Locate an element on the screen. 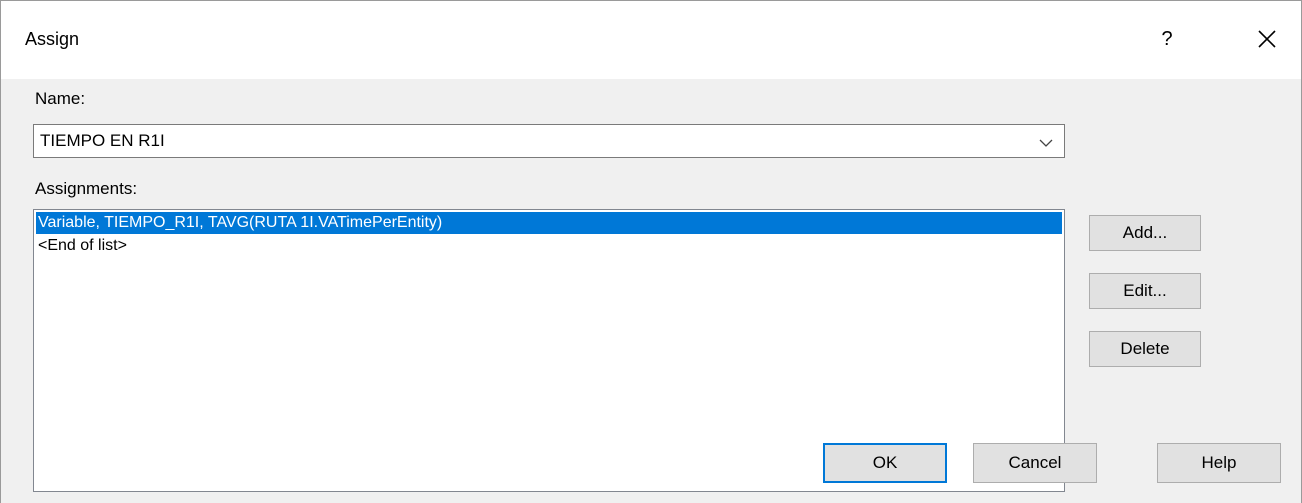  delete-button: Delete is located at coordinates (1145, 349).